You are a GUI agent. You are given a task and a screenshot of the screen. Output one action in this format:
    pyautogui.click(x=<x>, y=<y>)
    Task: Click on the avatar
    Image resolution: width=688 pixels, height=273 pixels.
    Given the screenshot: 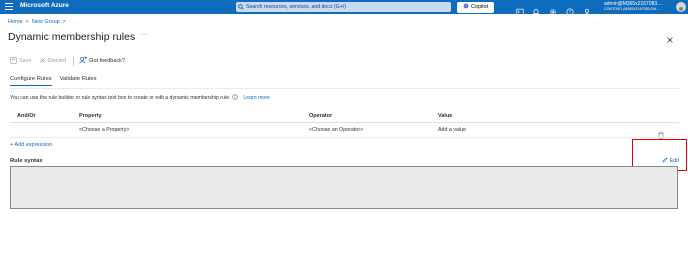 What is the action you would take?
    pyautogui.click(x=681, y=7)
    